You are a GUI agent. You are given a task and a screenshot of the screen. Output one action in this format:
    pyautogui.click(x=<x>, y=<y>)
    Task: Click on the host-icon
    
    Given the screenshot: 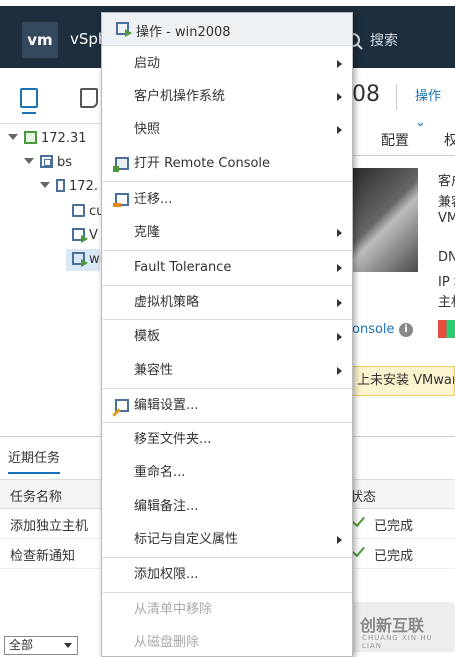 What is the action you would take?
    pyautogui.click(x=60, y=185)
    